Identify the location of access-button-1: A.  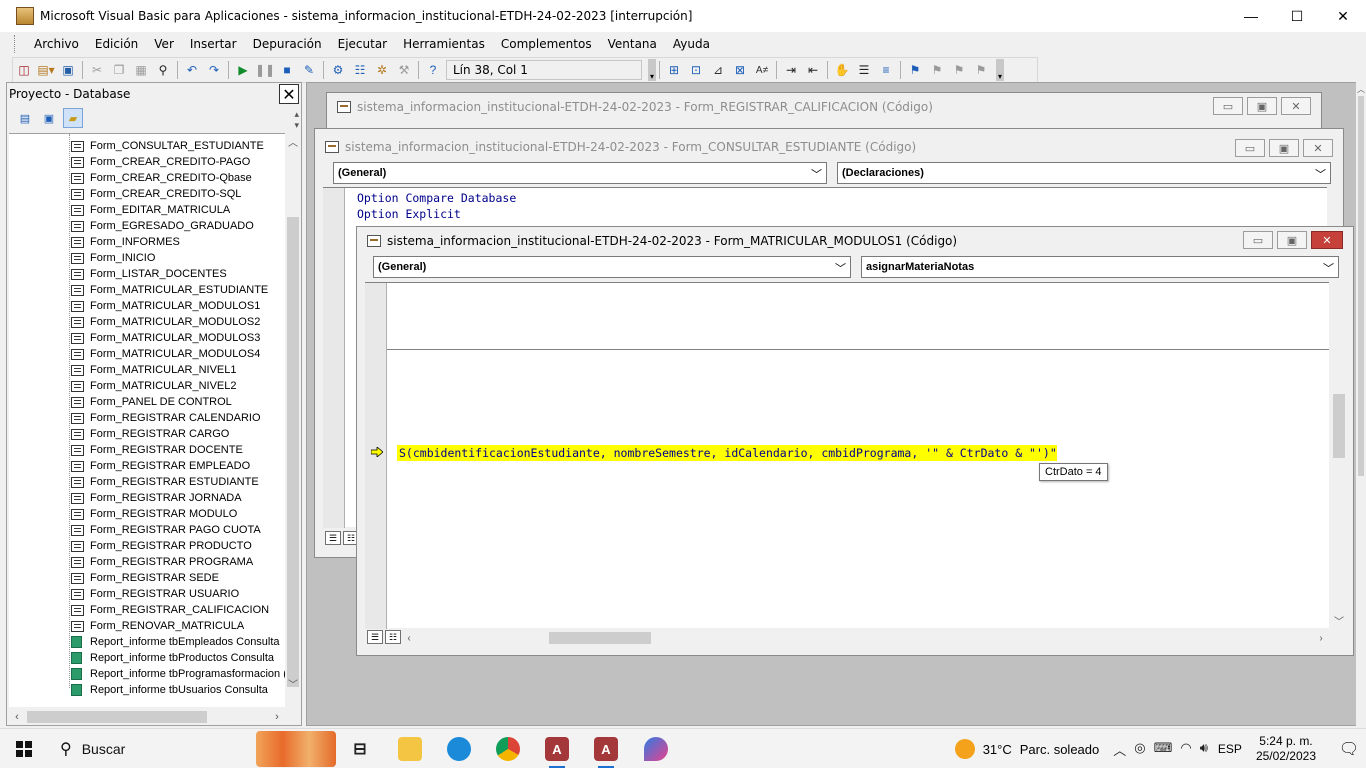
(557, 750).